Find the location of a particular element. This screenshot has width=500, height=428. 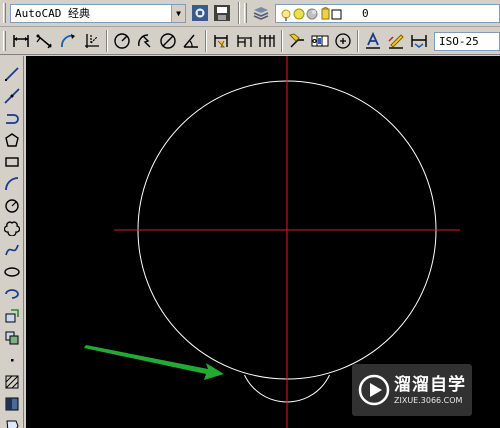

layer-dropdown: 0 is located at coordinates (387, 13).